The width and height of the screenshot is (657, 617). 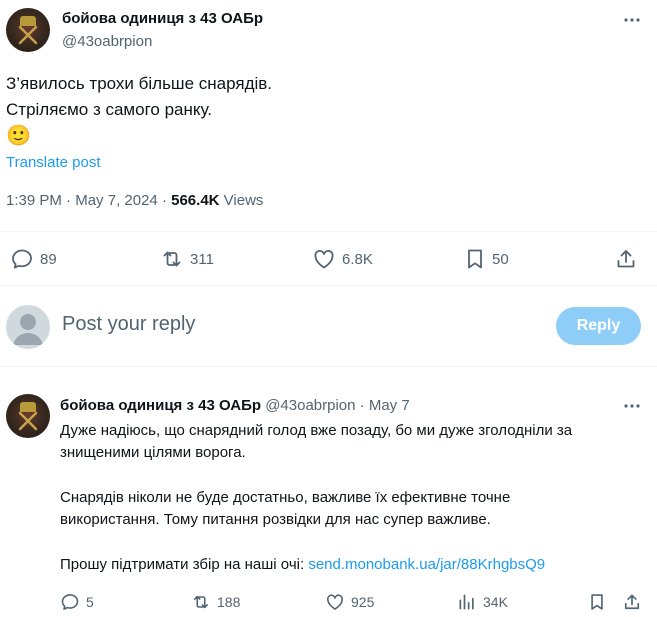 What do you see at coordinates (349, 602) in the screenshot?
I see `like-button: 925` at bounding box center [349, 602].